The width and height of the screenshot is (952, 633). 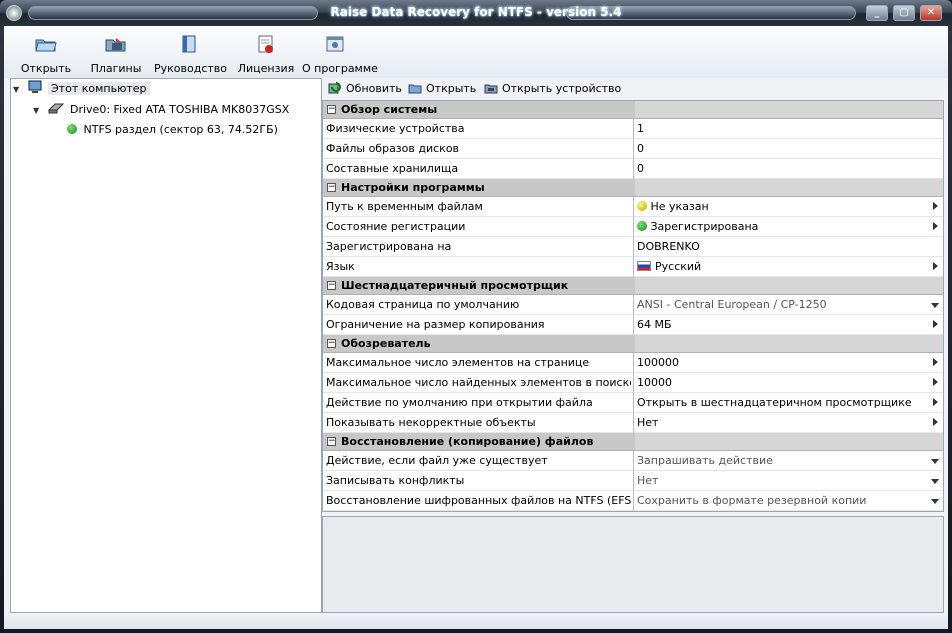 I want to click on toolbar-license-label: Лицензия, so click(x=266, y=68).